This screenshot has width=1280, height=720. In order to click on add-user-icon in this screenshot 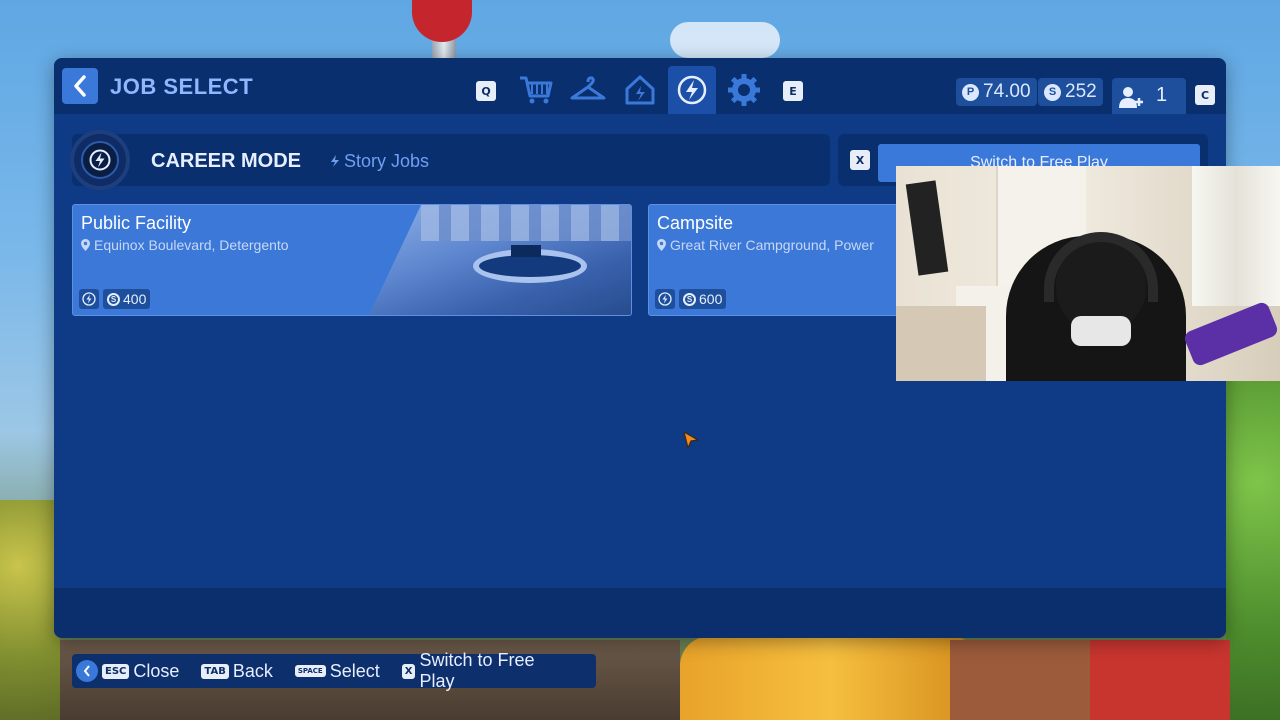, I will do `click(1131, 97)`.